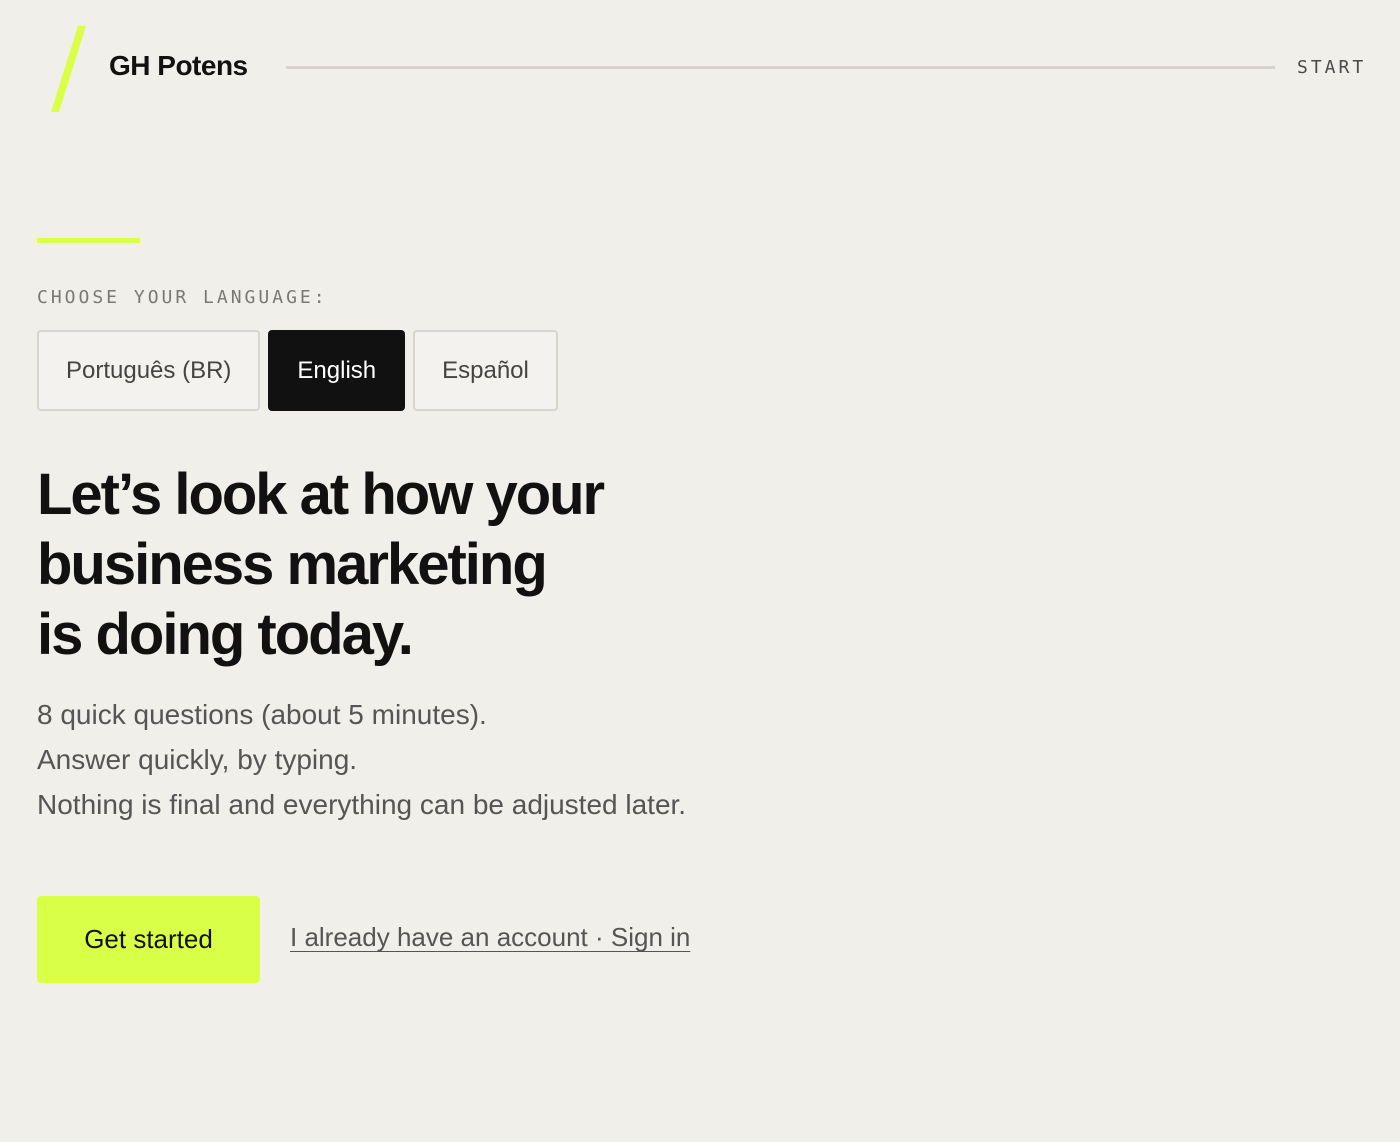  What do you see at coordinates (148, 939) in the screenshot?
I see `get-started-button: Get started` at bounding box center [148, 939].